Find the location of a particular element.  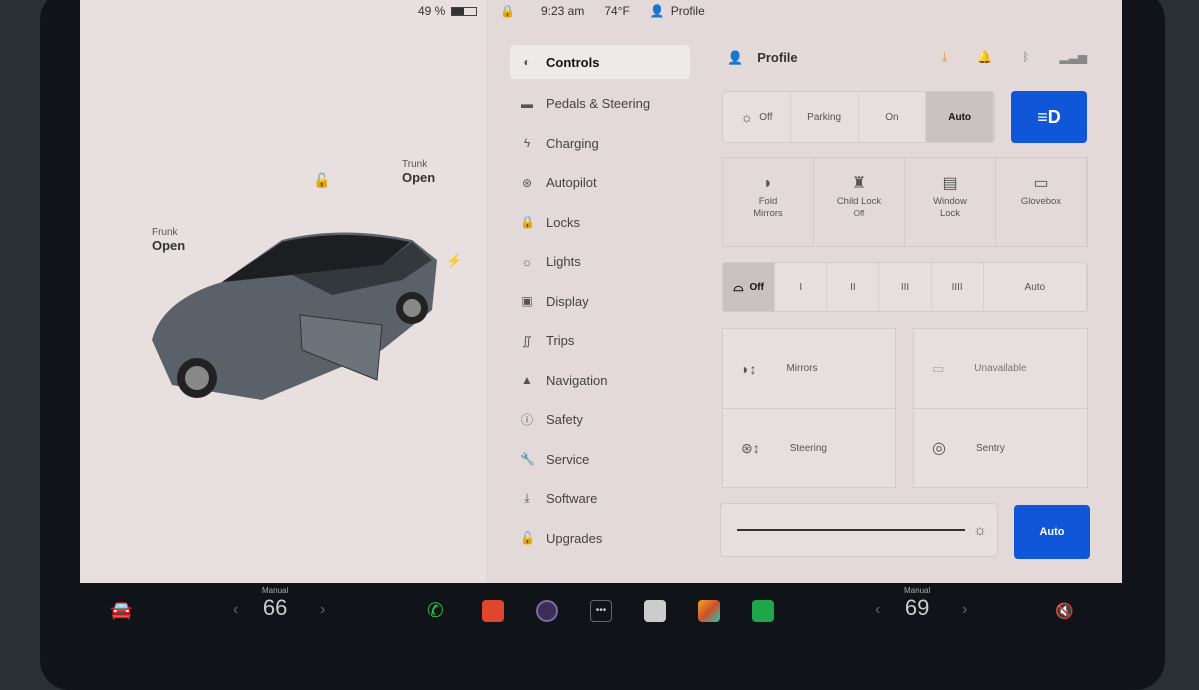

wrench-icon: 🔧 is located at coordinates (527, 459).